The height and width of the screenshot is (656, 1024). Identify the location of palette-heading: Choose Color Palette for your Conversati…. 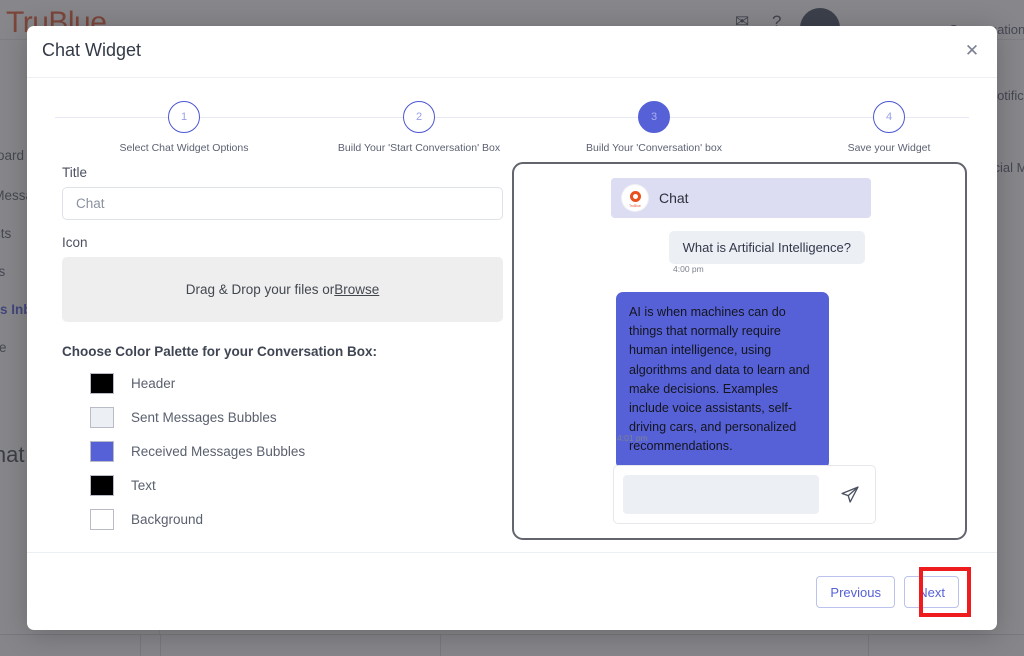
(220, 351).